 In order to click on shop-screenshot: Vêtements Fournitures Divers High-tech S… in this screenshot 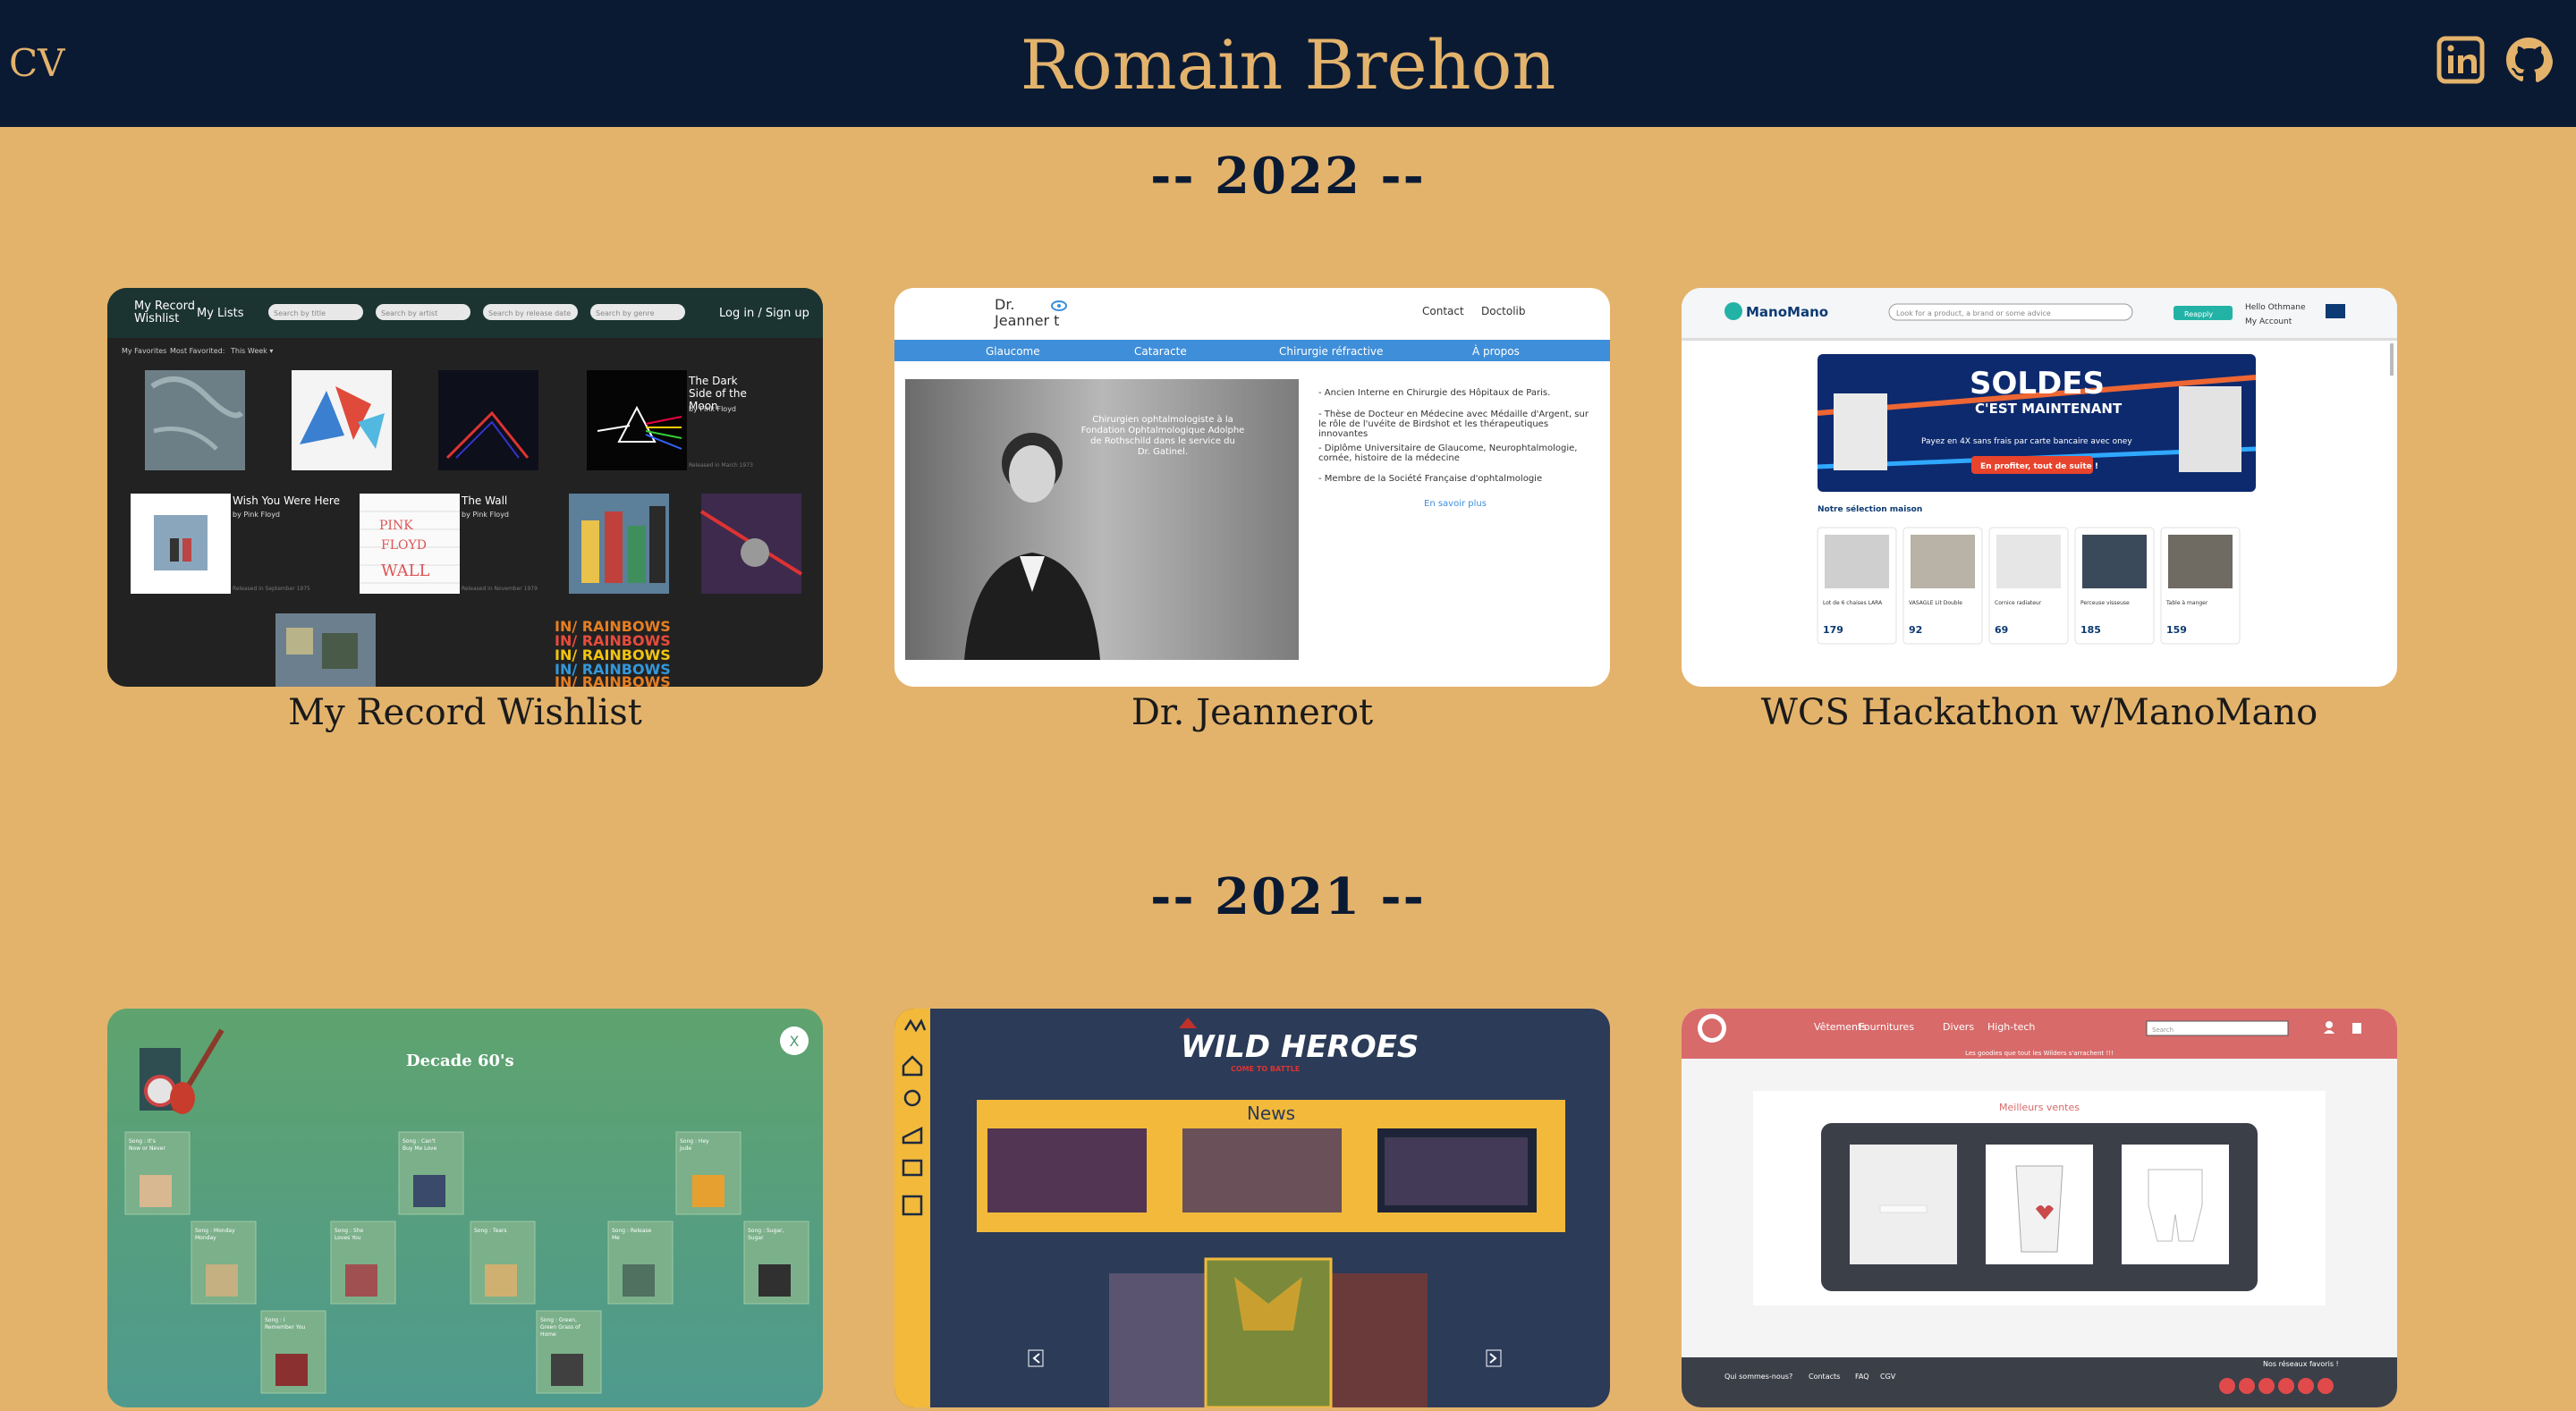, I will do `click(2039, 1208)`.